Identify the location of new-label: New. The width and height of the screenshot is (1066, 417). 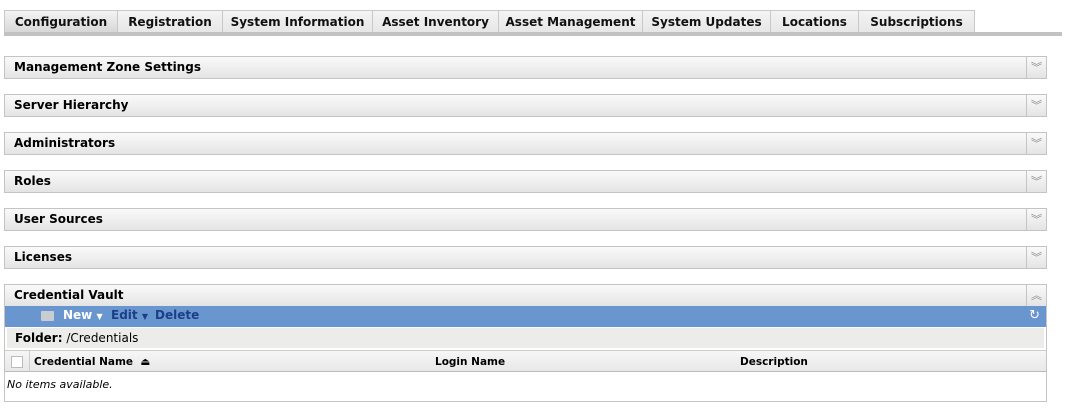
(78, 315).